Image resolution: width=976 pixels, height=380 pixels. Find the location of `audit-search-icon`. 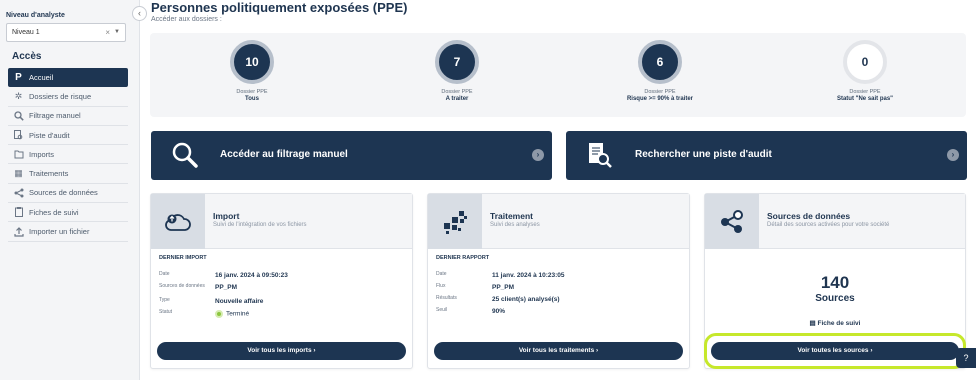

audit-search-icon is located at coordinates (600, 155).